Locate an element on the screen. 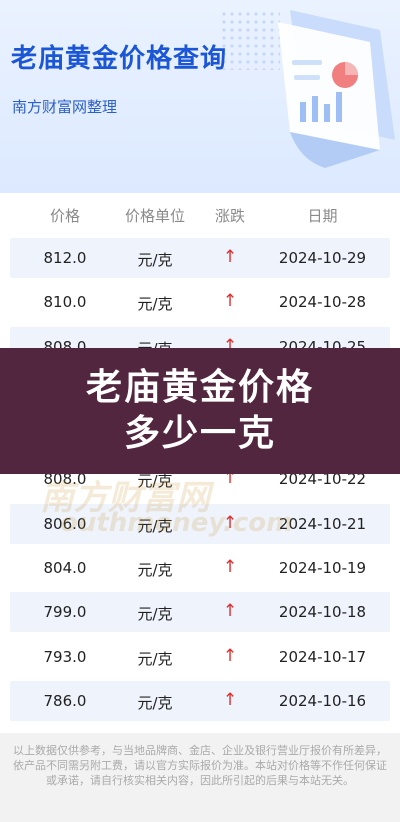 Image resolution: width=400 pixels, height=822 pixels. table-row: 804.0 元/克 ↑ 2024-10-19 is located at coordinates (200, 568).